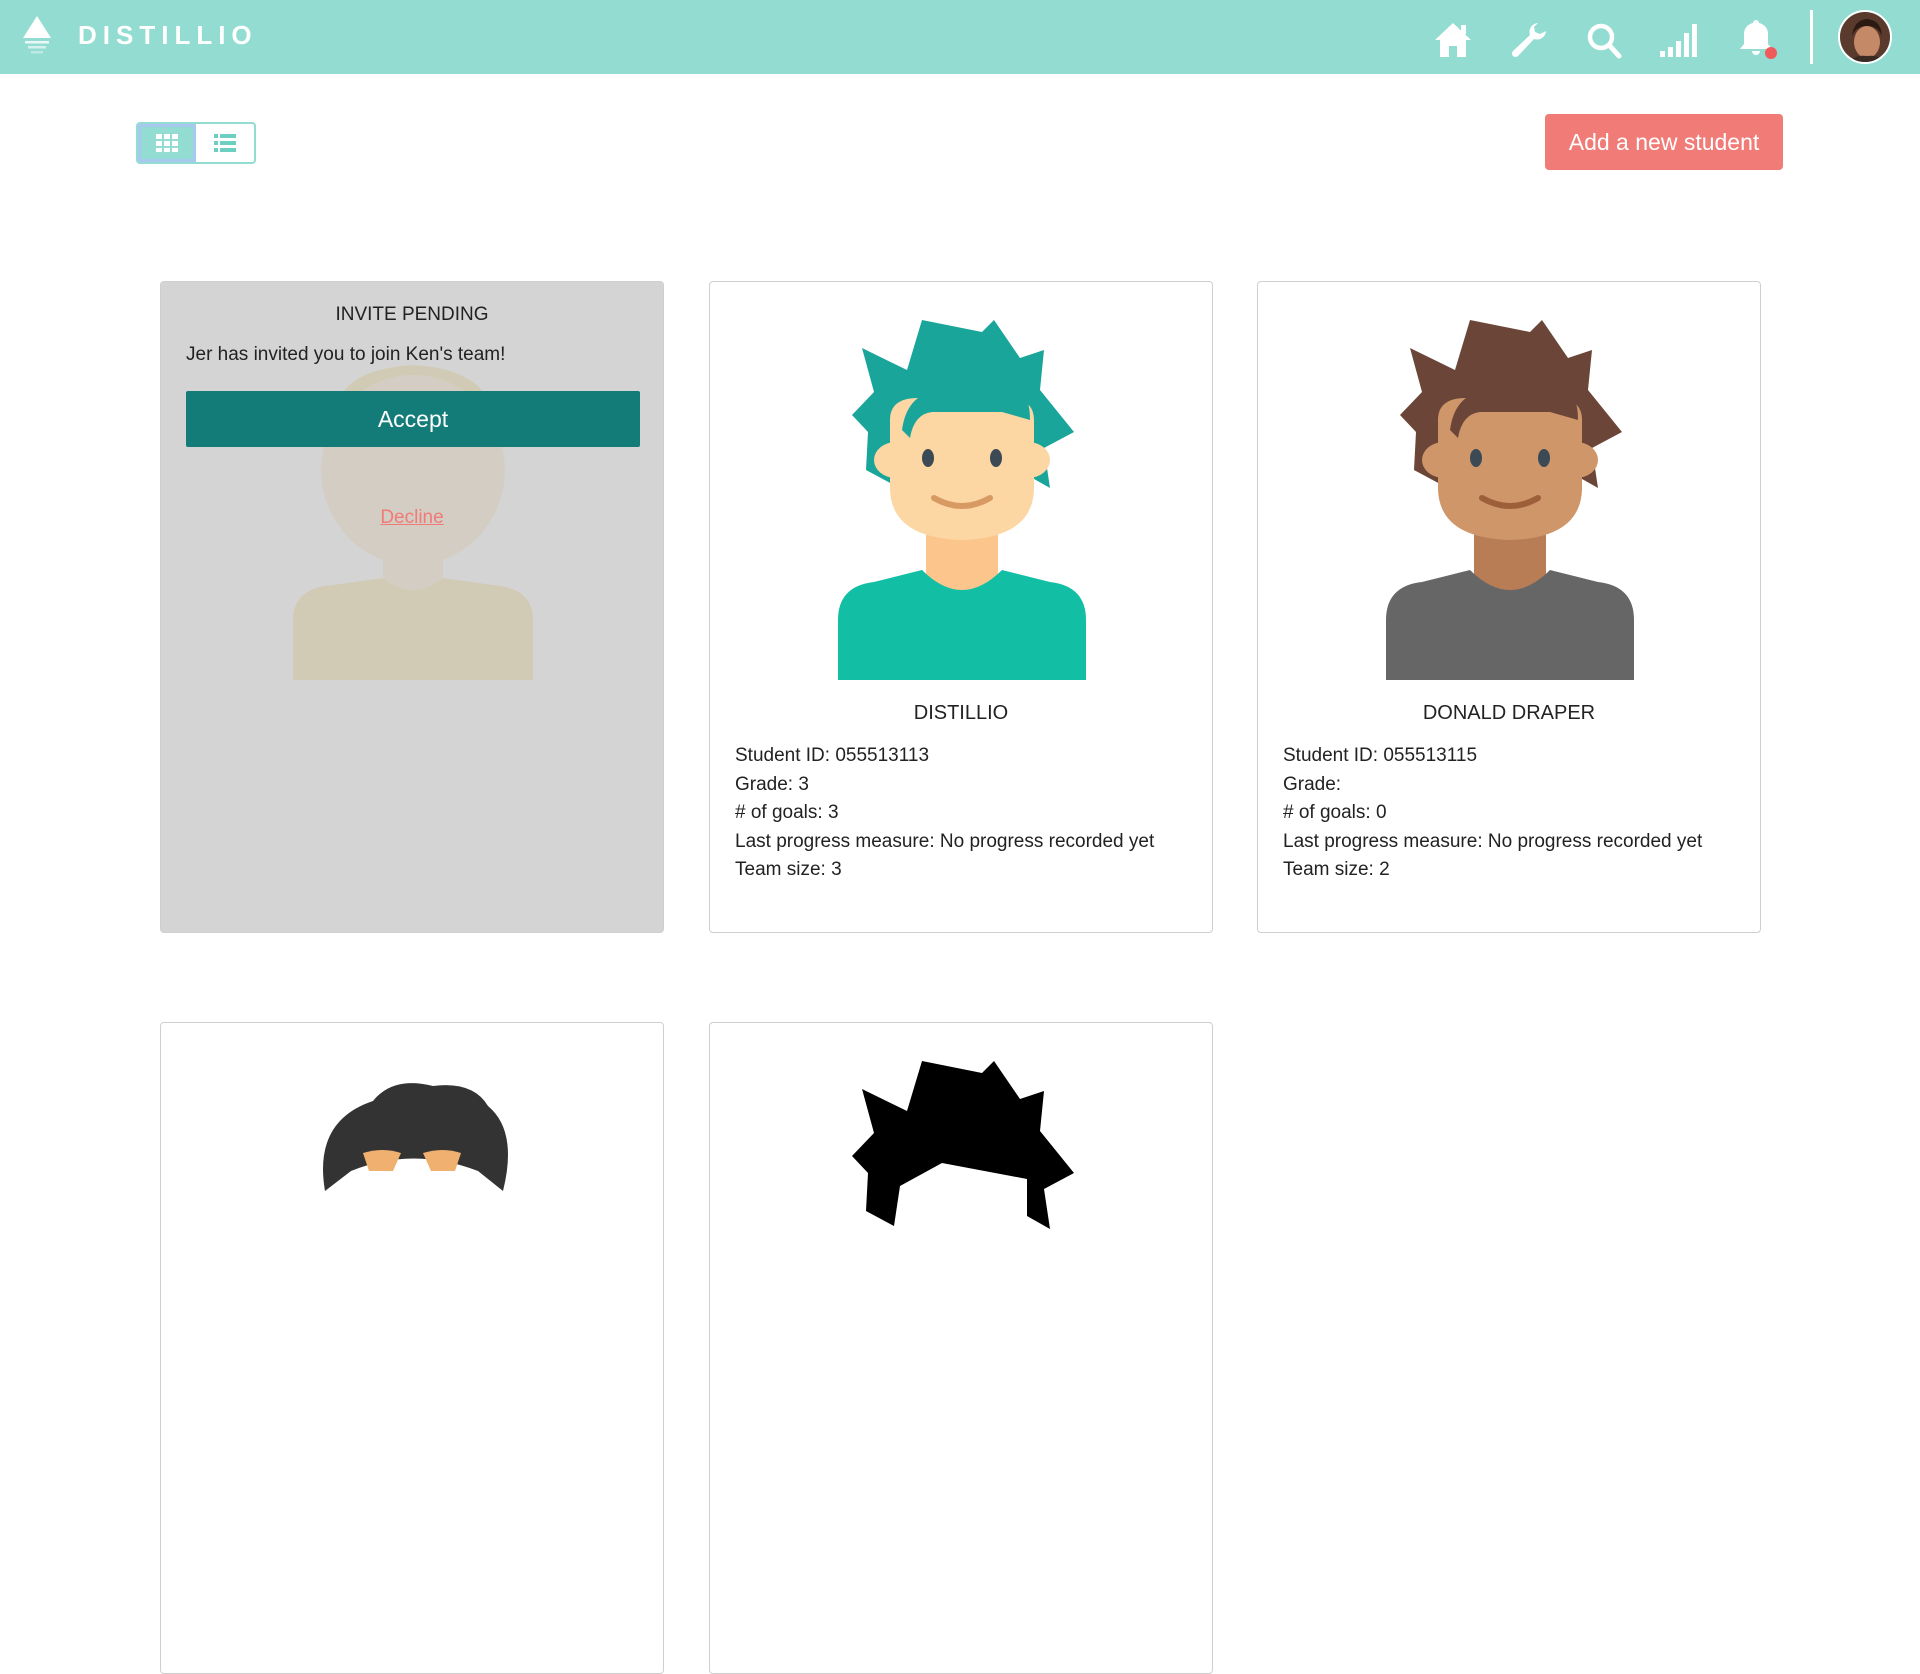  Describe the element at coordinates (772, 784) in the screenshot. I see `student-grade: Grade: 3` at that location.